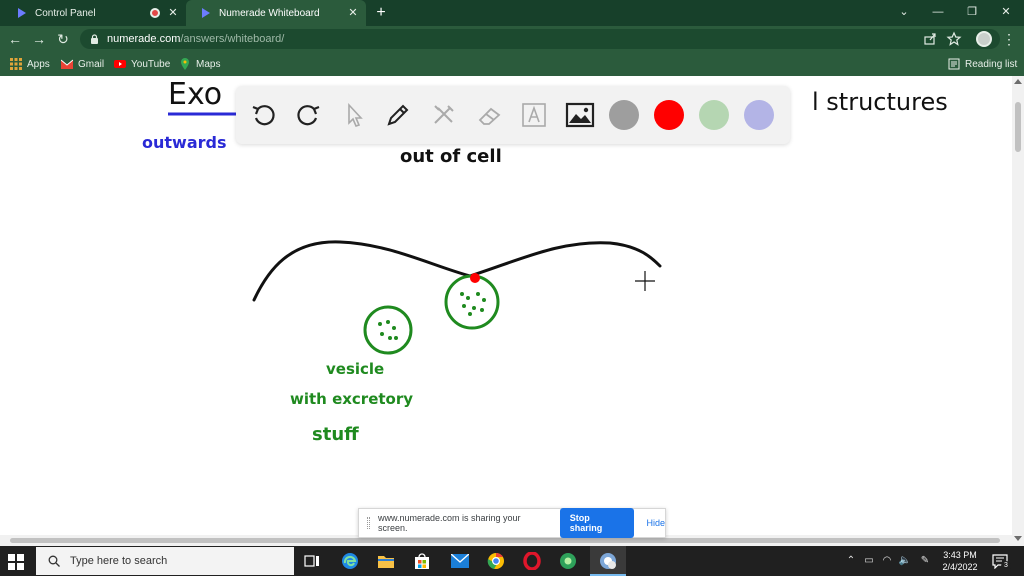  I want to click on url-domain: numerade.com, so click(144, 39).